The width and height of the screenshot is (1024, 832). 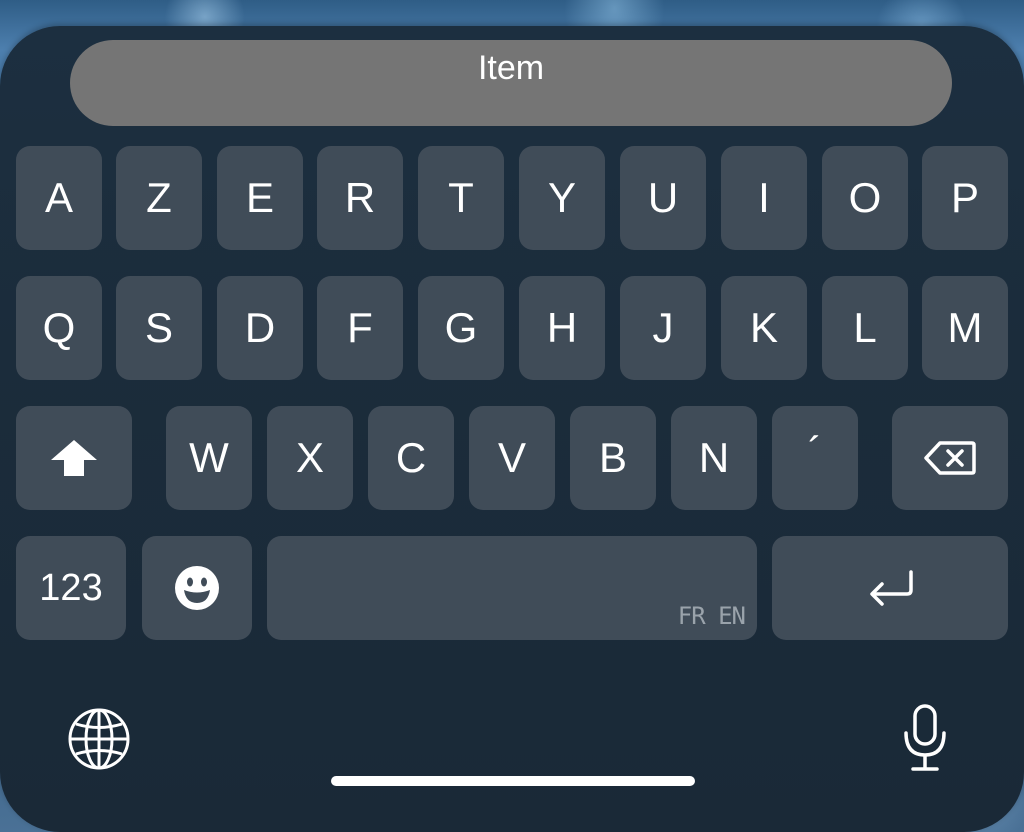 I want to click on key-label: O, so click(x=865, y=197).